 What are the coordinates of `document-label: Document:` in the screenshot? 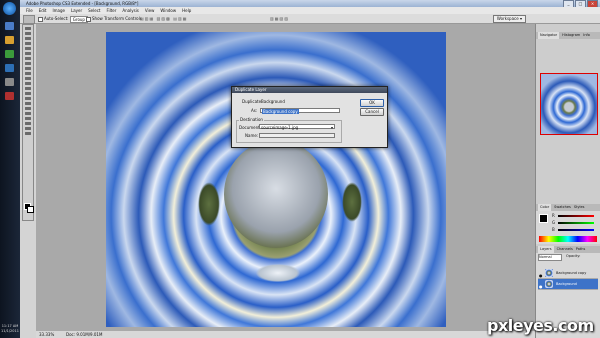 It's located at (250, 127).